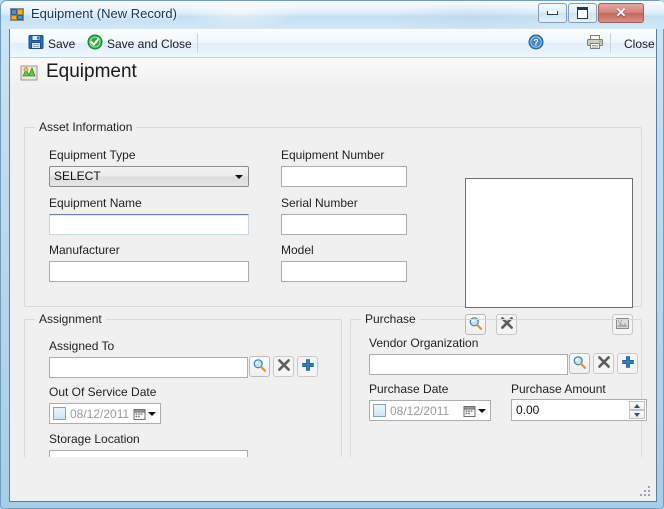 Image resolution: width=664 pixels, height=509 pixels. I want to click on out-of-service-date-value: 08/12/2011, so click(100, 414).